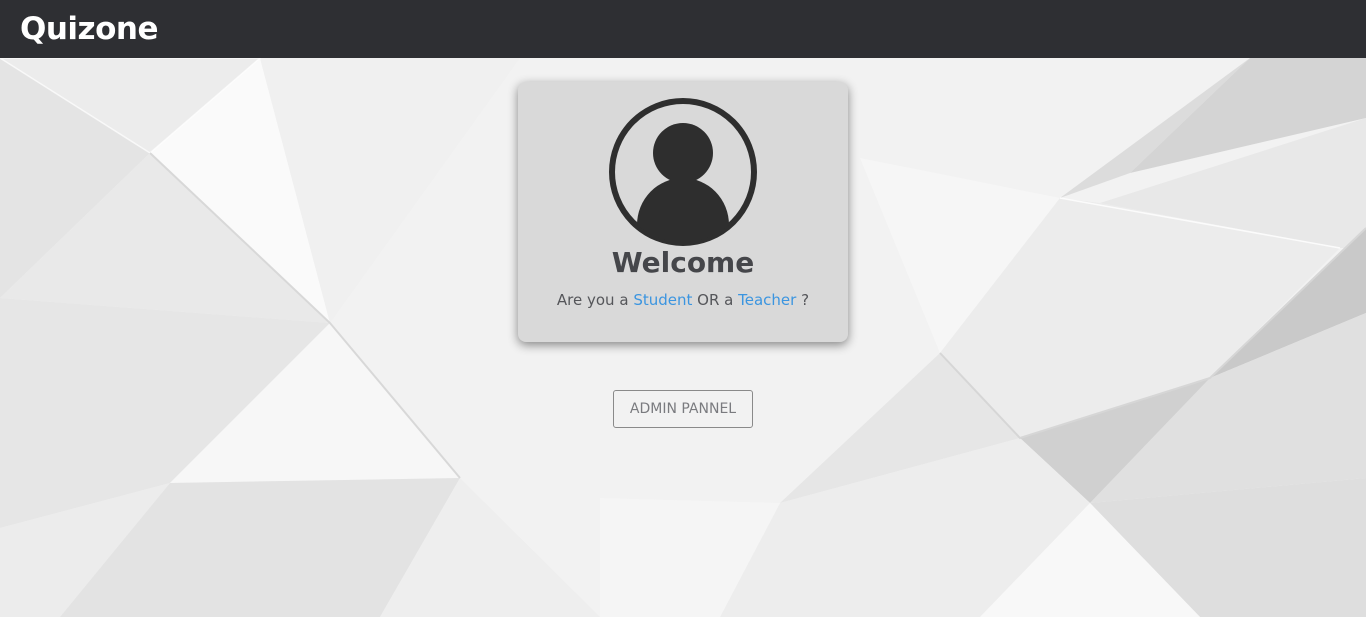 This screenshot has width=1366, height=617. I want to click on brand-logo: Quizone, so click(89, 29).